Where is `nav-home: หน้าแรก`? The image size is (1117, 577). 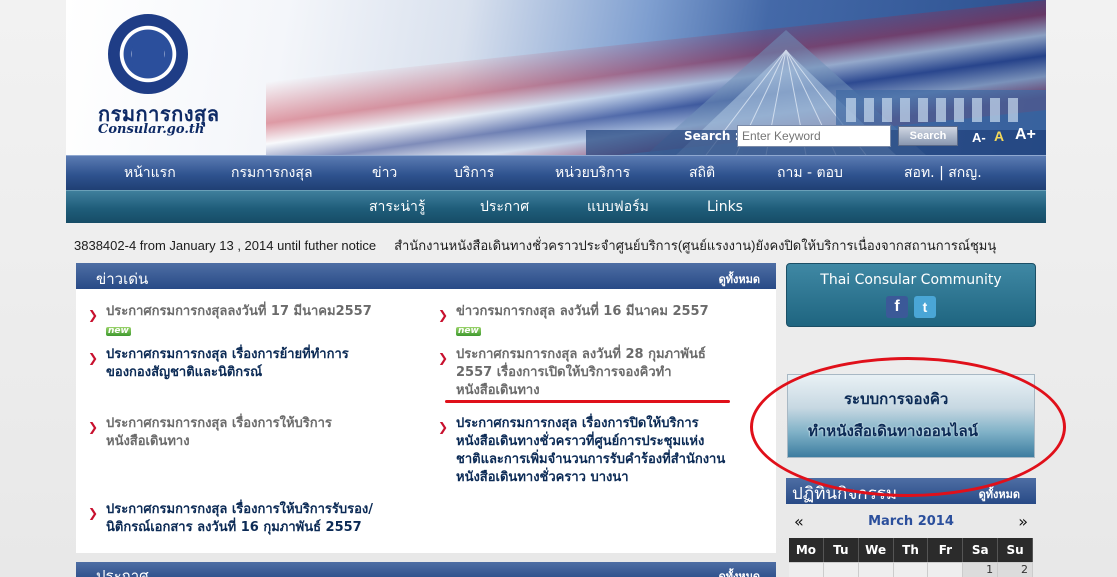 nav-home: หน้าแรก is located at coordinates (150, 173).